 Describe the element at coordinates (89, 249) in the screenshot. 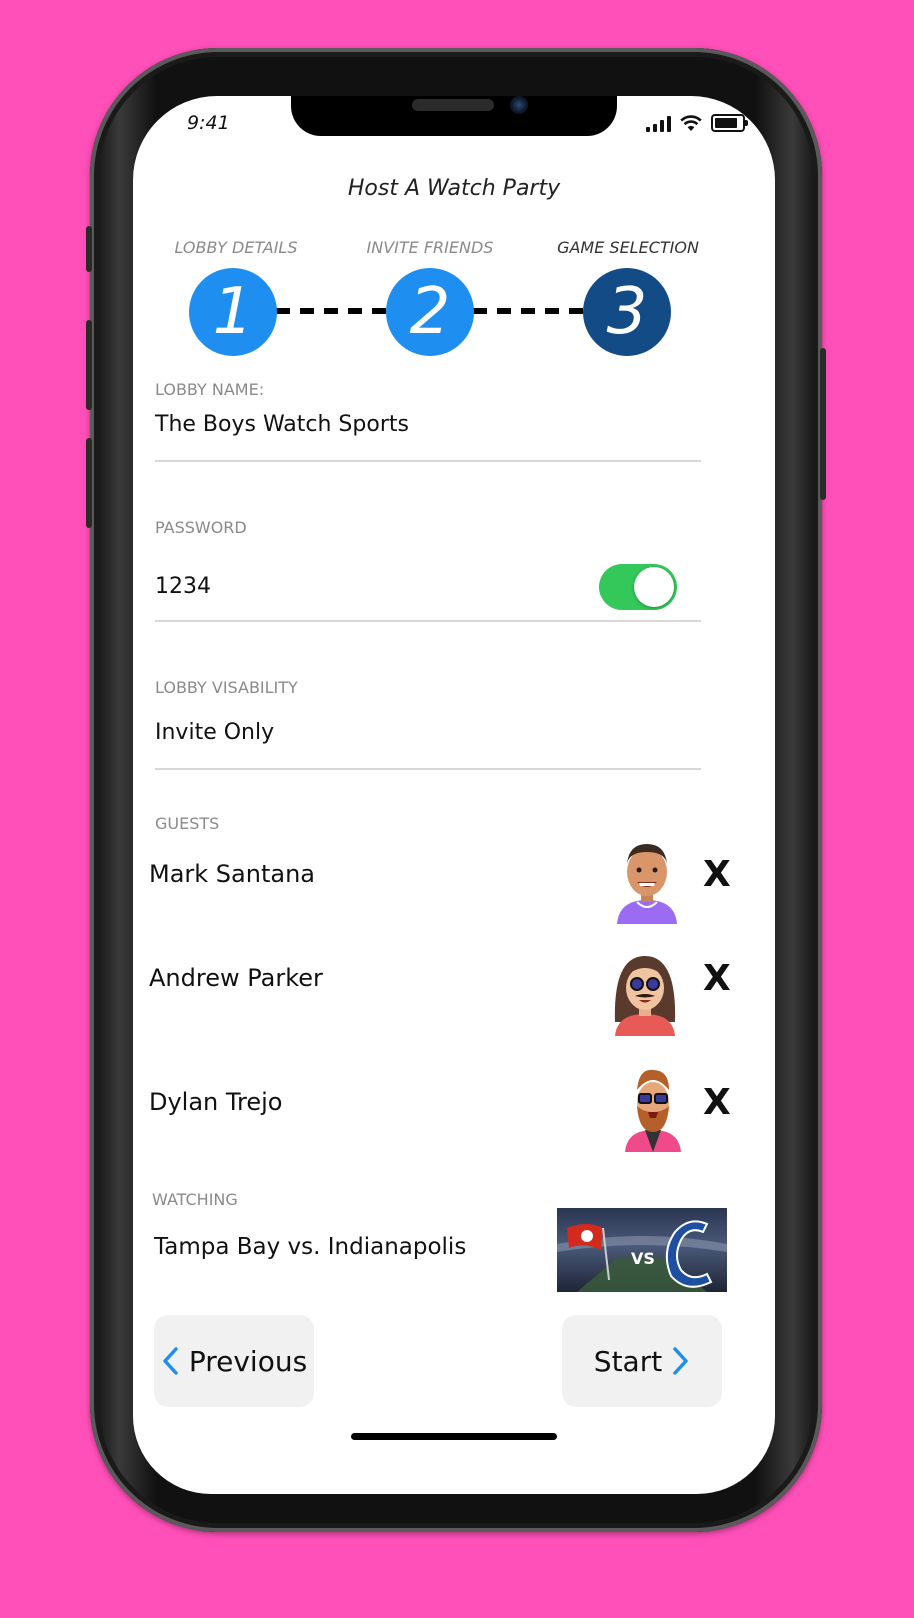

I see `mute-switch` at that location.